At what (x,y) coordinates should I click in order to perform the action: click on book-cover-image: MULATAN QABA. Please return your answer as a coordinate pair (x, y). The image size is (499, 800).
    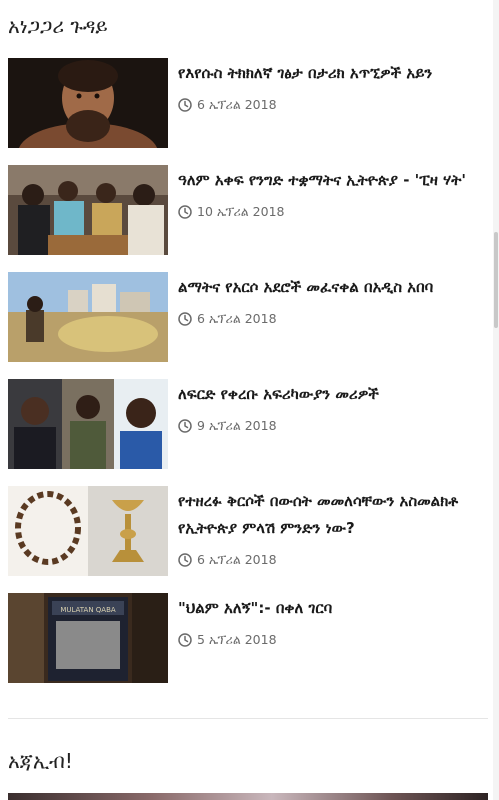
    Looking at the image, I should click on (88, 638).